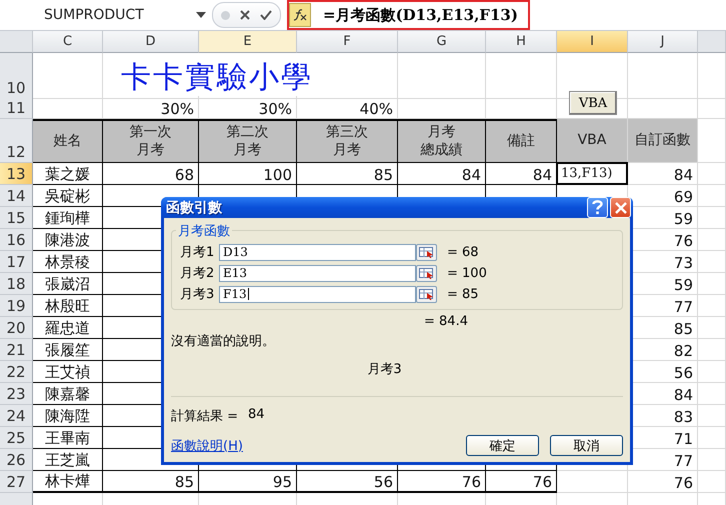  What do you see at coordinates (68, 328) in the screenshot?
I see `table-cell: 羅忠道` at bounding box center [68, 328].